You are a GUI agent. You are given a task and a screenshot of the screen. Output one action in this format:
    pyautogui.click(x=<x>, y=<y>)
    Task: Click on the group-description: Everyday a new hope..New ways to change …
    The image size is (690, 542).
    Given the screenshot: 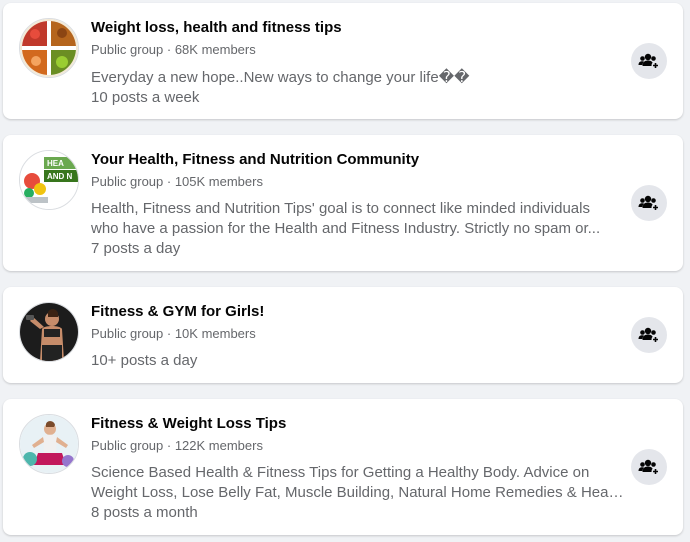 What is the action you would take?
    pyautogui.click(x=358, y=78)
    